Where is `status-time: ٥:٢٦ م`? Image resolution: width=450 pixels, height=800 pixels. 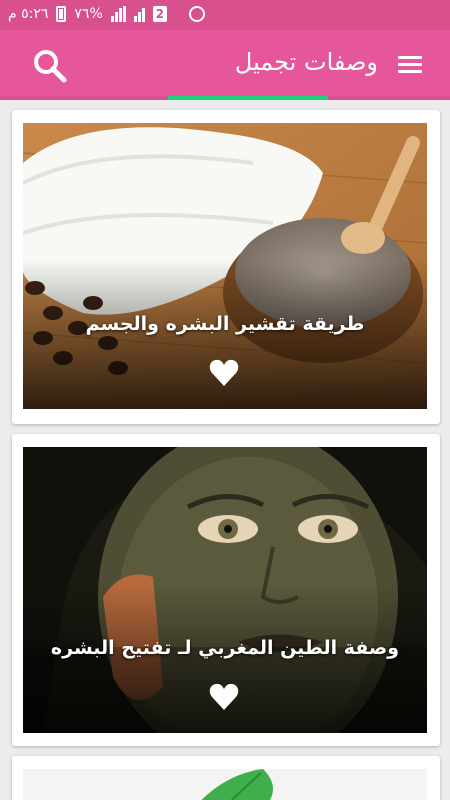
status-time: ٥:٢٦ م is located at coordinates (28, 14).